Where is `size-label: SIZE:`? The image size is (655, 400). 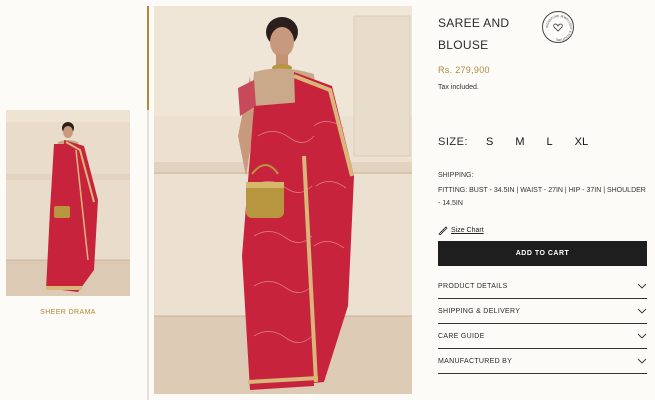 size-label: SIZE: is located at coordinates (453, 142).